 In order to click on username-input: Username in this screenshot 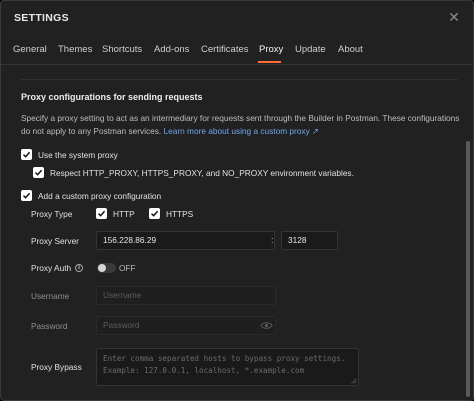, I will do `click(186, 295)`.